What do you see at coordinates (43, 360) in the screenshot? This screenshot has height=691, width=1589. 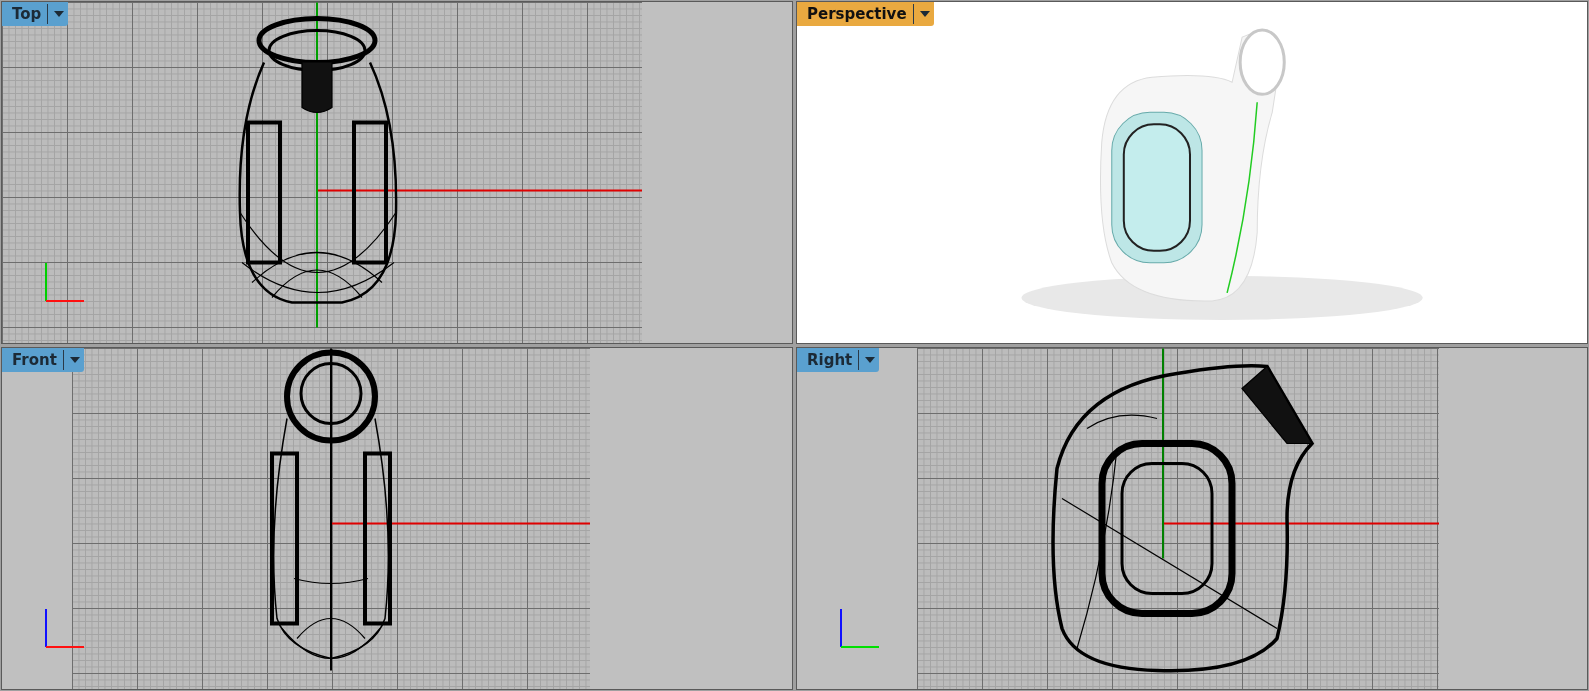 I see `viewport-tab: Front` at bounding box center [43, 360].